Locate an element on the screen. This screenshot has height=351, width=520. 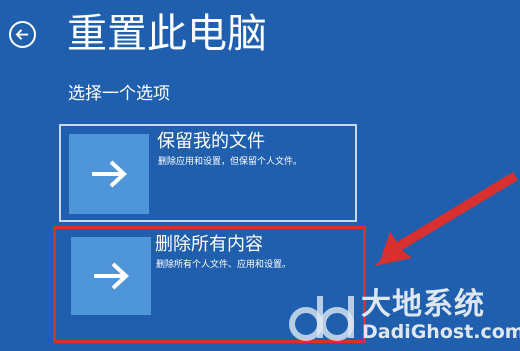
choose-option-label: 选择一个选项 is located at coordinates (119, 94).